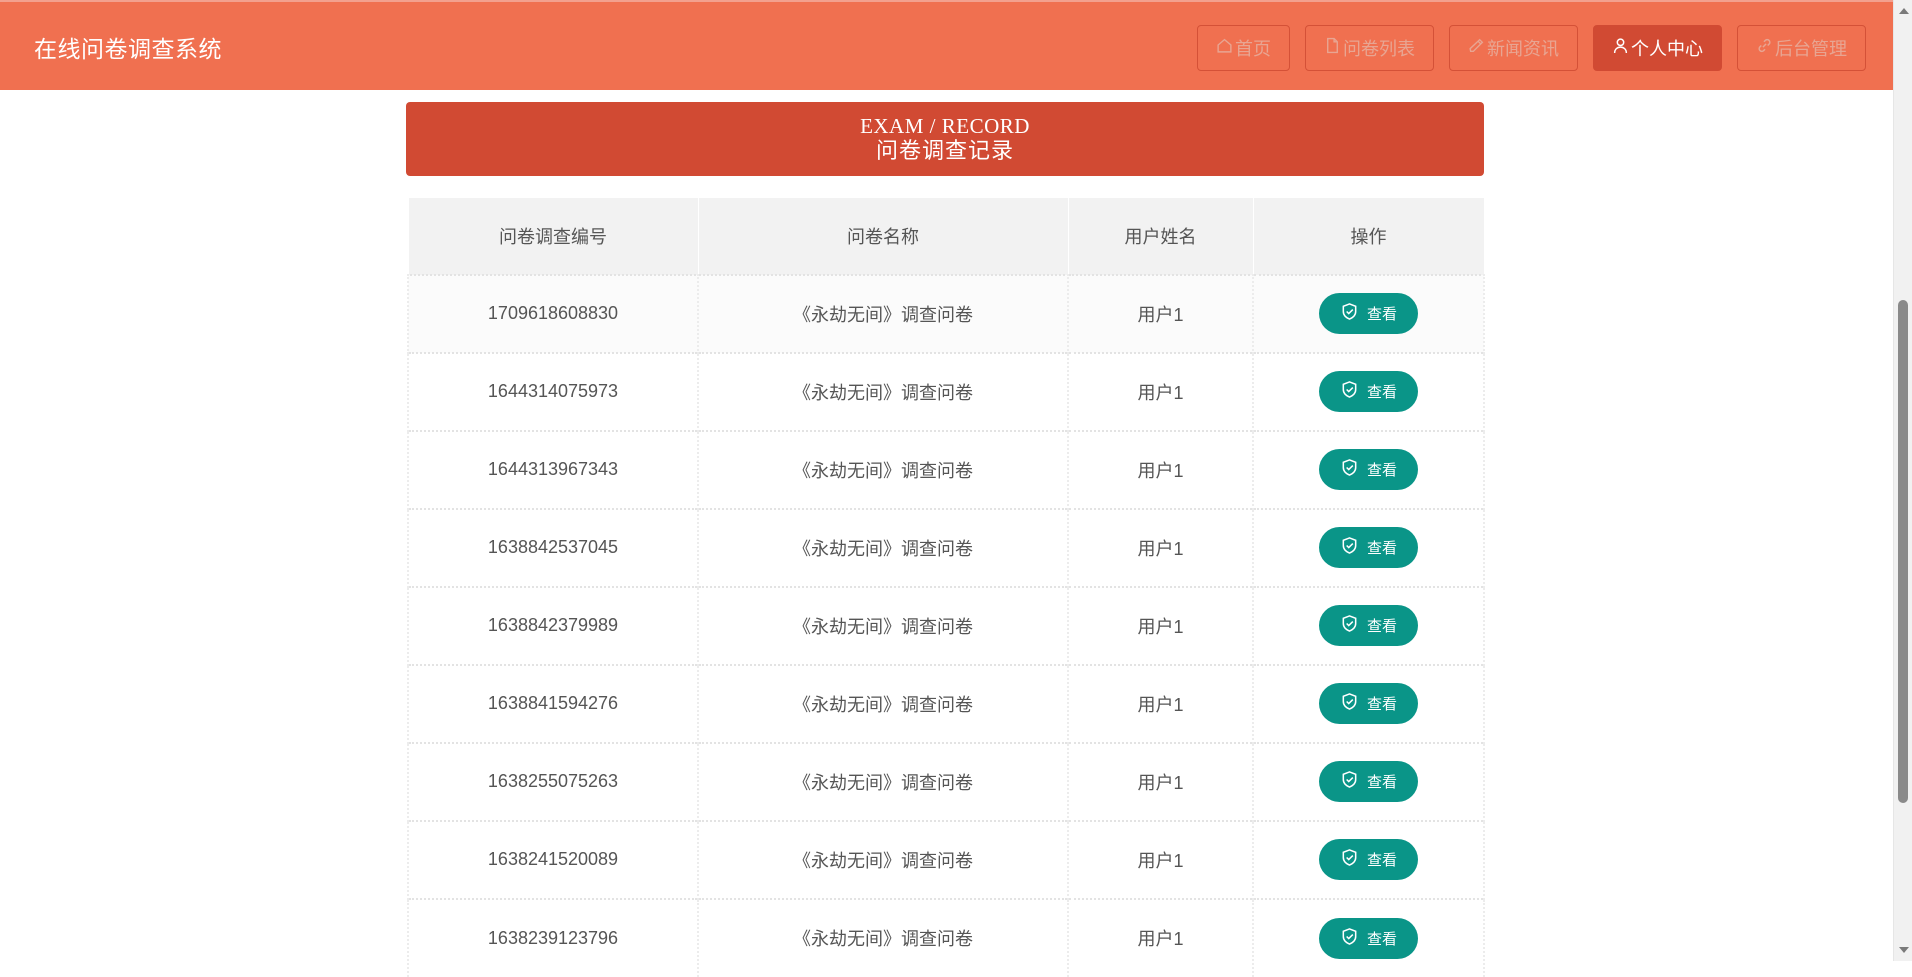 This screenshot has width=1912, height=977. I want to click on nav-home-label: 首页, so click(1253, 49).